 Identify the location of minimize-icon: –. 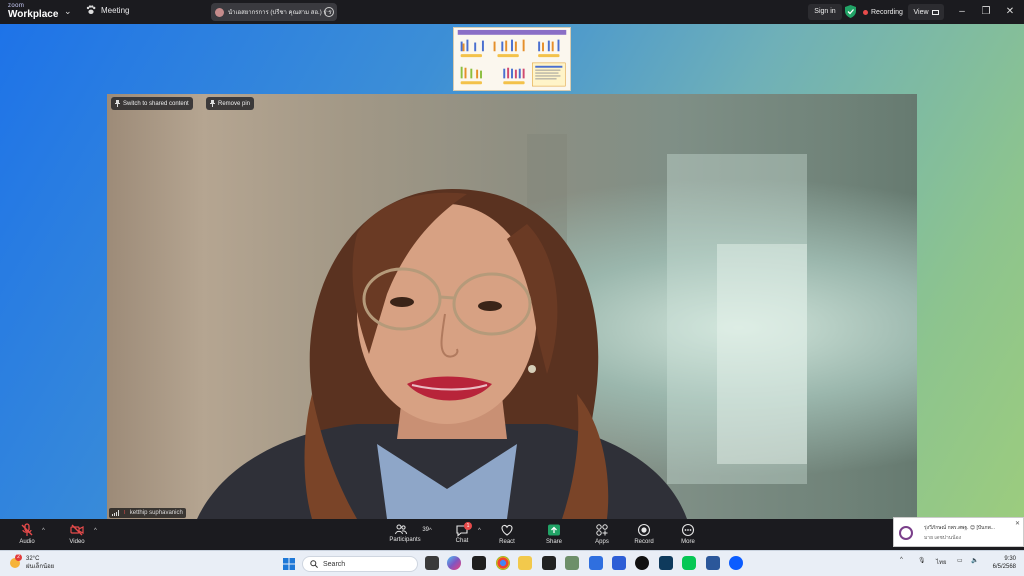
(962, 12).